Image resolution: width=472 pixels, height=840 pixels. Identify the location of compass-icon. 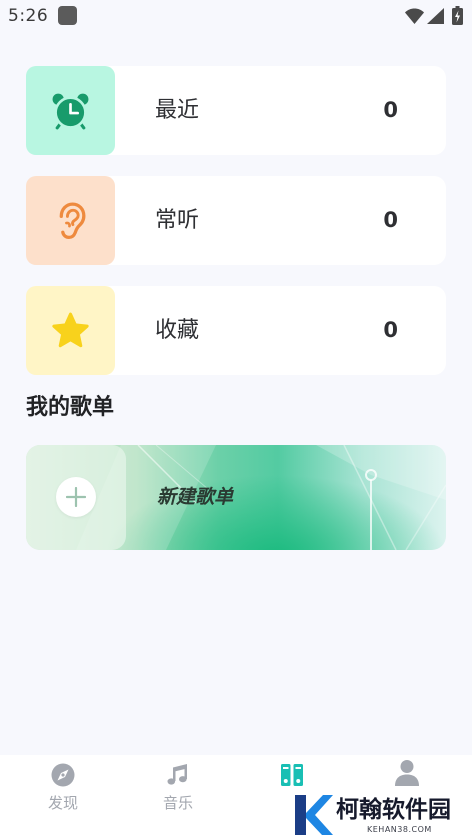
(63, 775).